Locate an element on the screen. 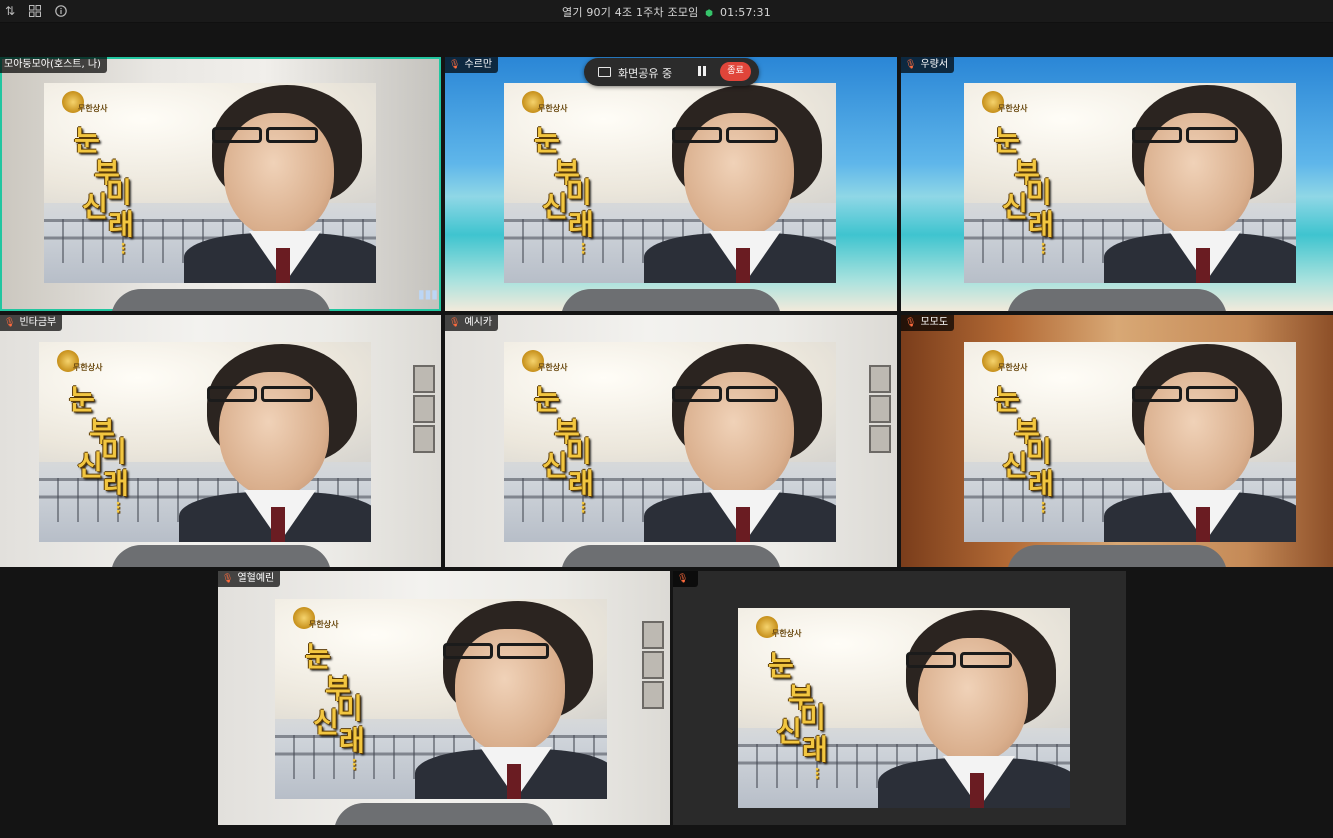 This screenshot has height=838, width=1333. participant-tile: 무한상사 눈 부 신 미 래 ⋮ 🎙 우량서 is located at coordinates (1117, 184).